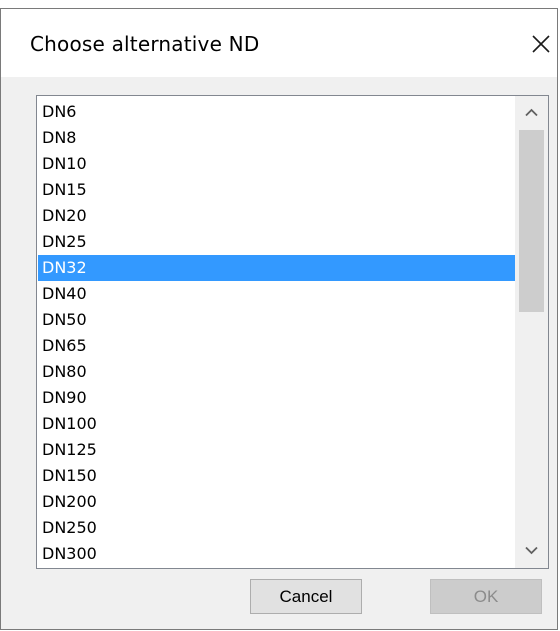 This screenshot has height=631, width=560. Describe the element at coordinates (486, 596) in the screenshot. I see `ok-button: OK` at that location.